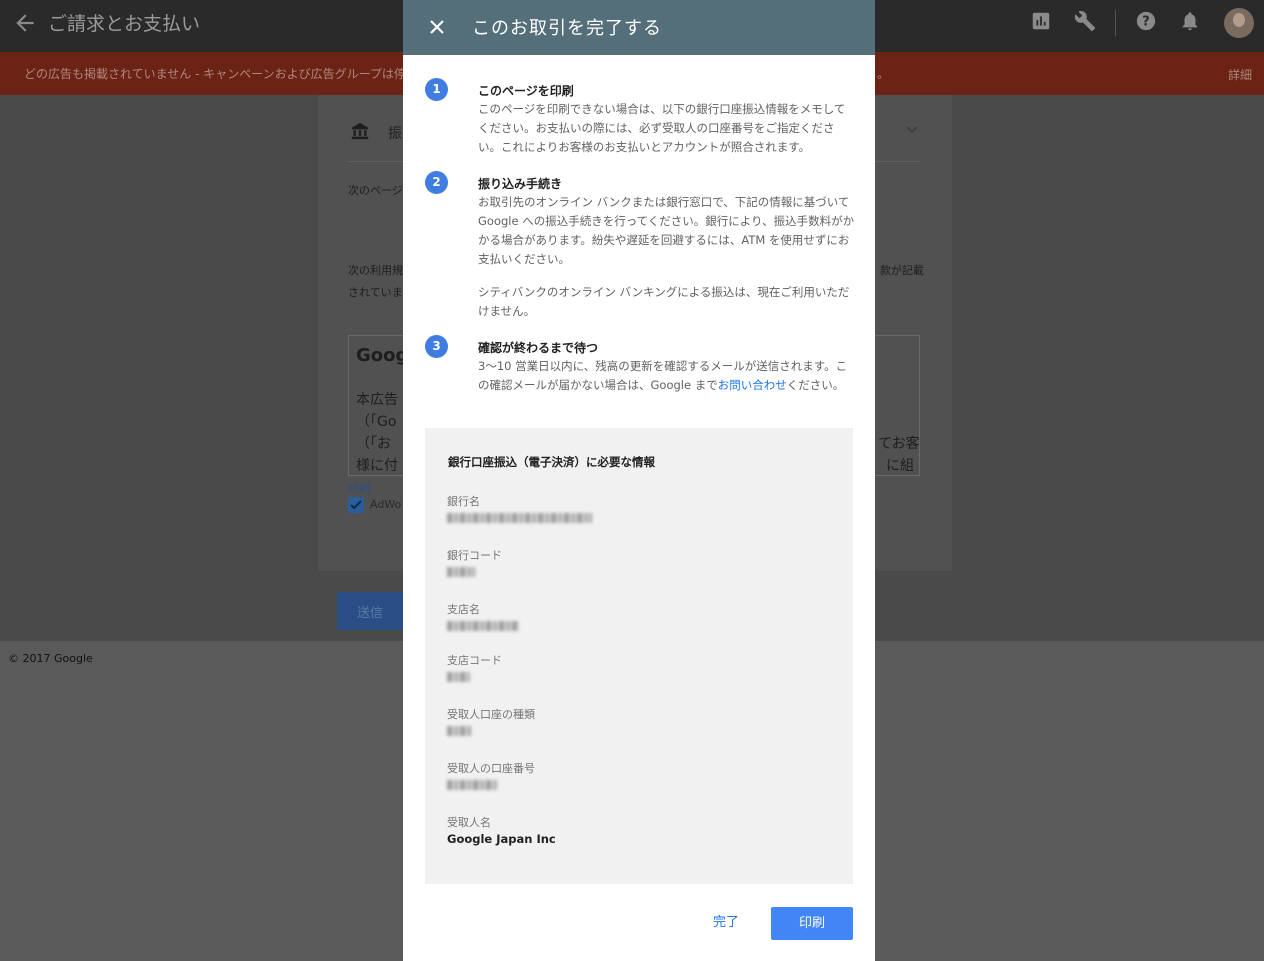 The width and height of the screenshot is (1264, 961). What do you see at coordinates (567, 28) in the screenshot?
I see `dialog-title: このお取引を完了する` at bounding box center [567, 28].